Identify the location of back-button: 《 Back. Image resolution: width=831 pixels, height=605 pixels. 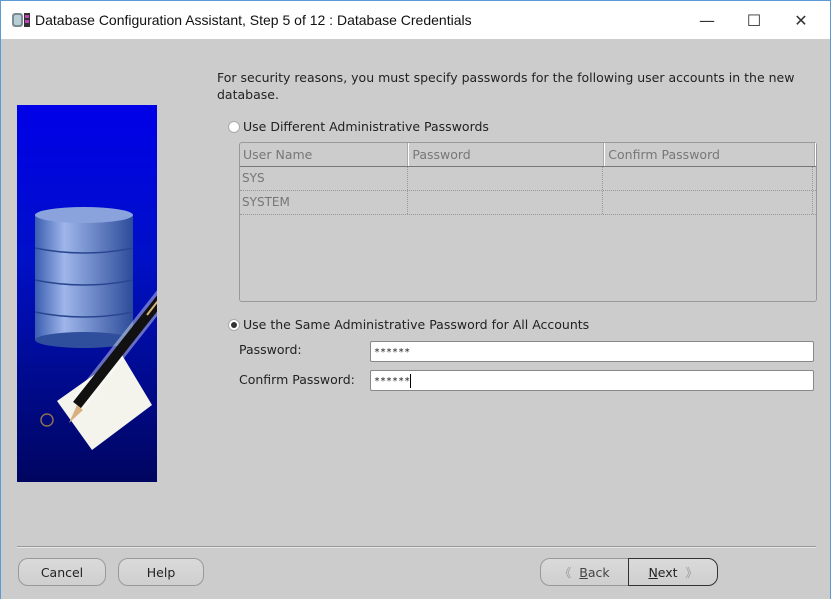
(584, 572).